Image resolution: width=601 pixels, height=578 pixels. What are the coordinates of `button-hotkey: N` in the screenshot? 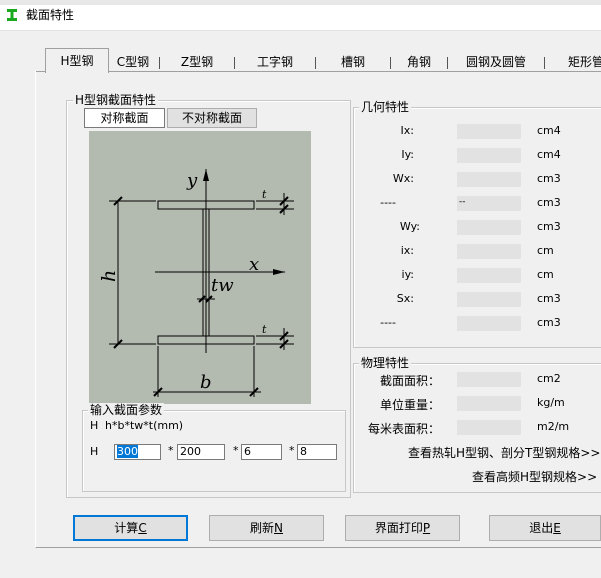 It's located at (278, 528).